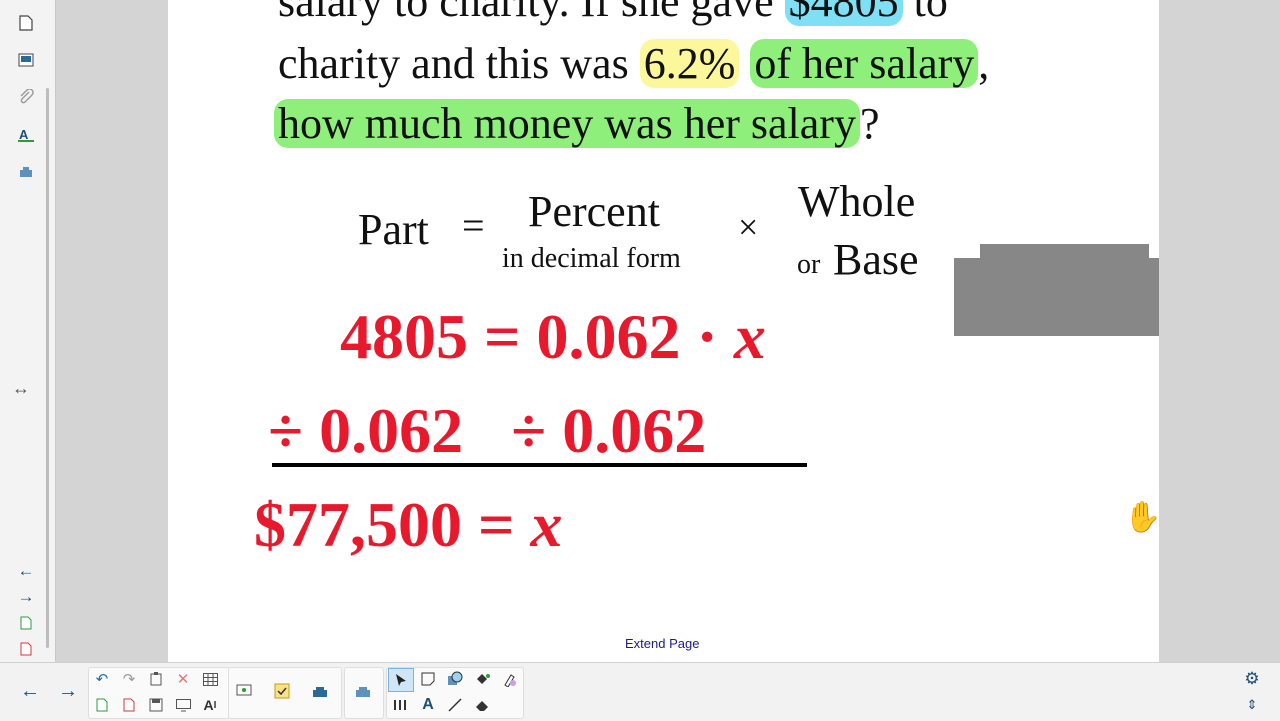 This screenshot has height=721, width=1280. I want to click on settings-icon: ⚙, so click(1252, 679).